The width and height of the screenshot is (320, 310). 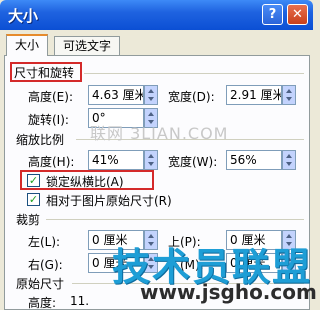 I want to click on crop-left-label: 左(L):, so click(x=44, y=242).